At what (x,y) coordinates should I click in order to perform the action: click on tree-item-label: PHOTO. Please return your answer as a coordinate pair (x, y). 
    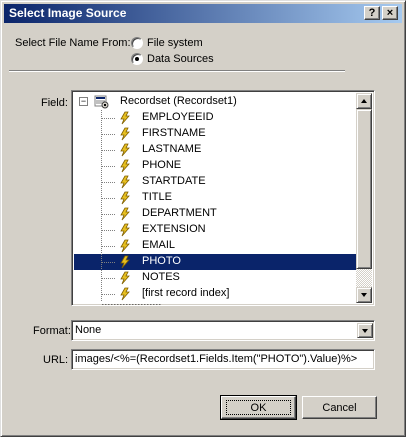
    Looking at the image, I should click on (161, 261).